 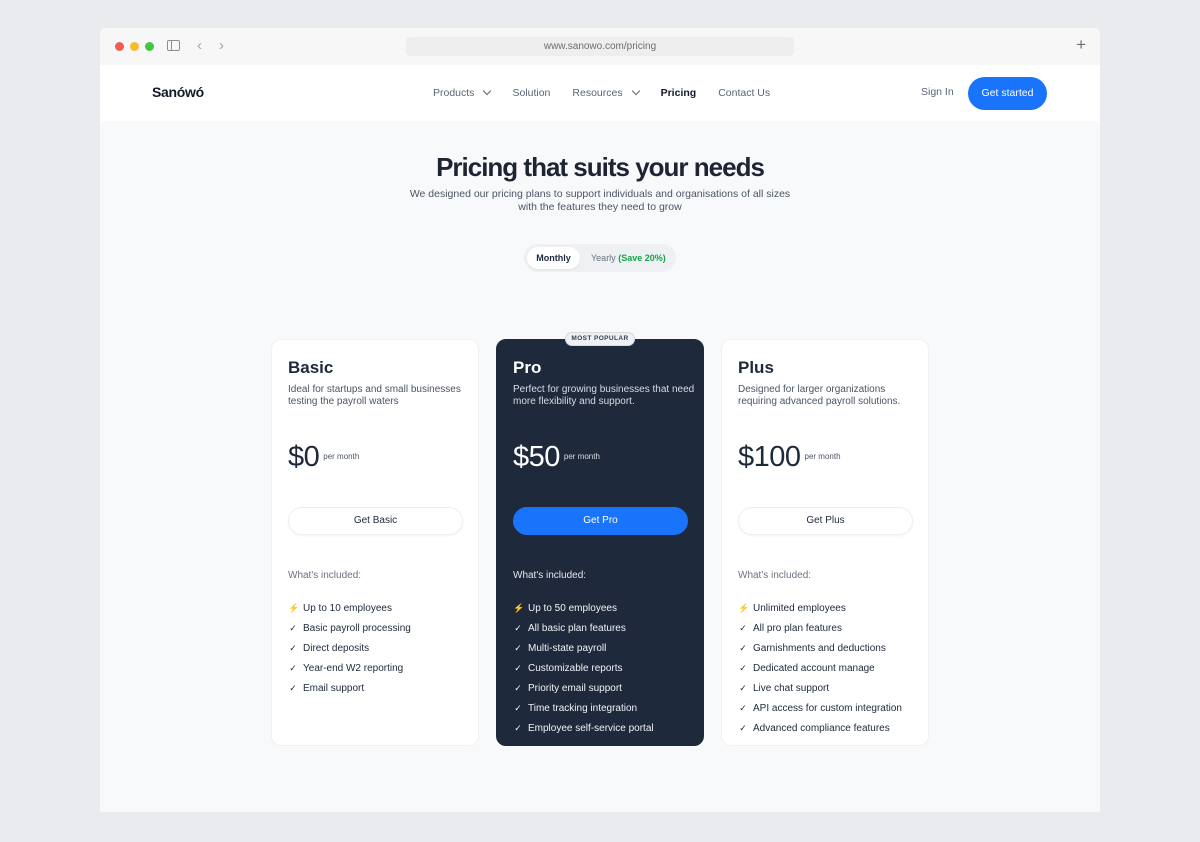 What do you see at coordinates (178, 92) in the screenshot?
I see `logo: Sanówó` at bounding box center [178, 92].